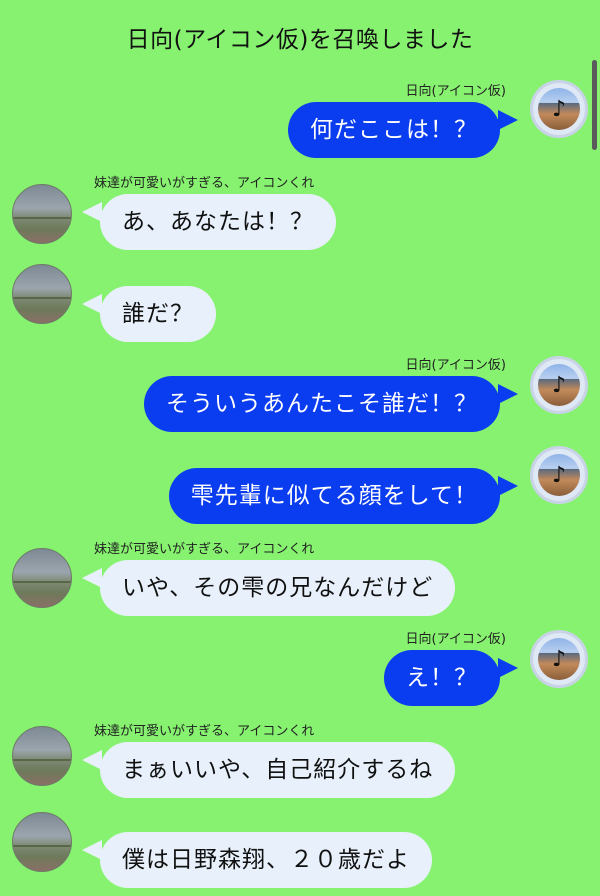  I want to click on chat-title: 日向(アイコン仮)を召喚しました, so click(300, 40).